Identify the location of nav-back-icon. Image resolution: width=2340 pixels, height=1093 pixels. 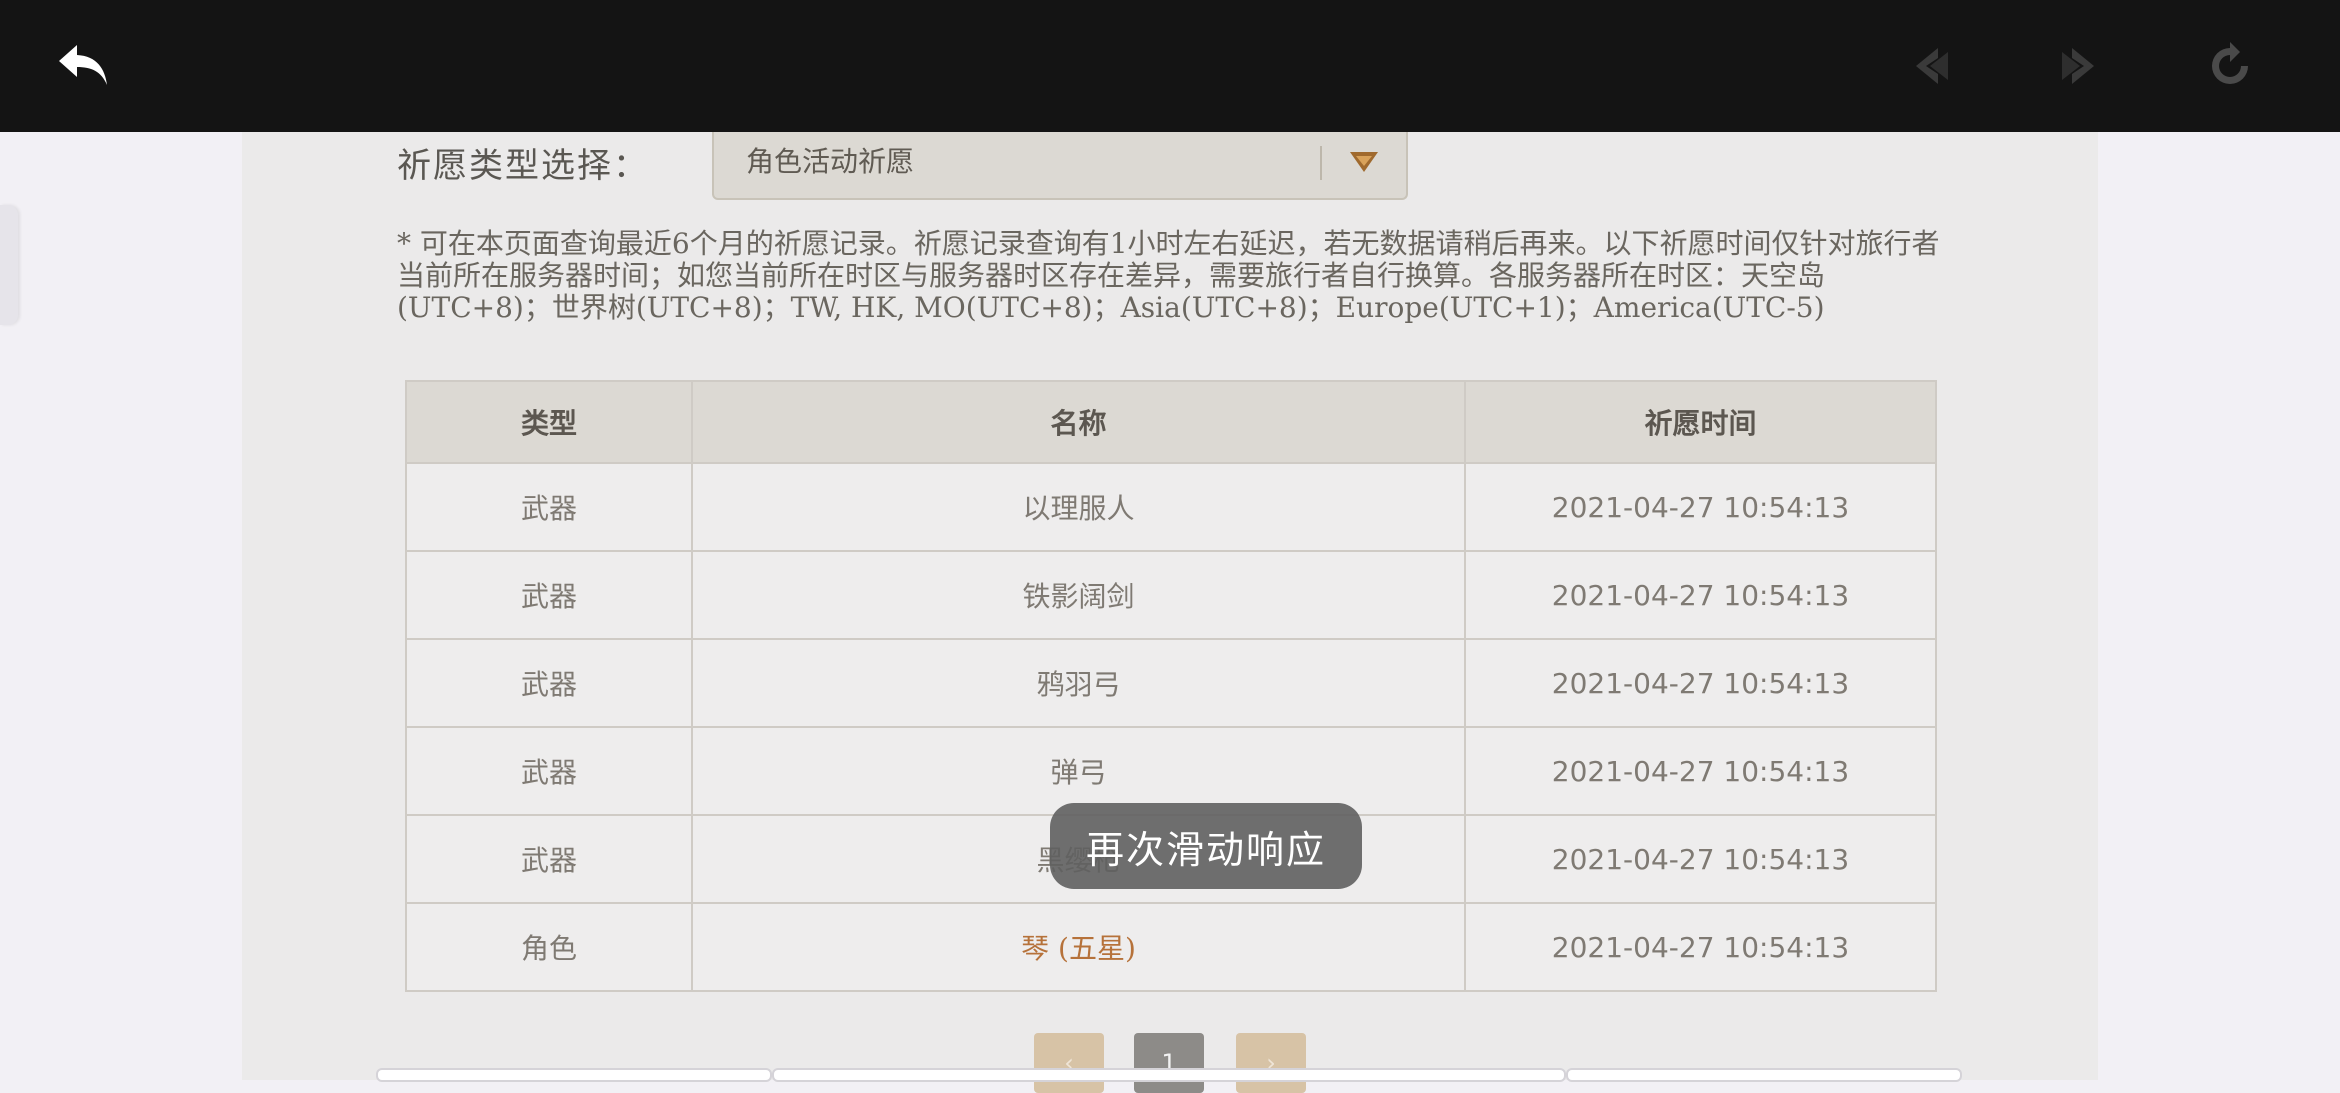
(1930, 66).